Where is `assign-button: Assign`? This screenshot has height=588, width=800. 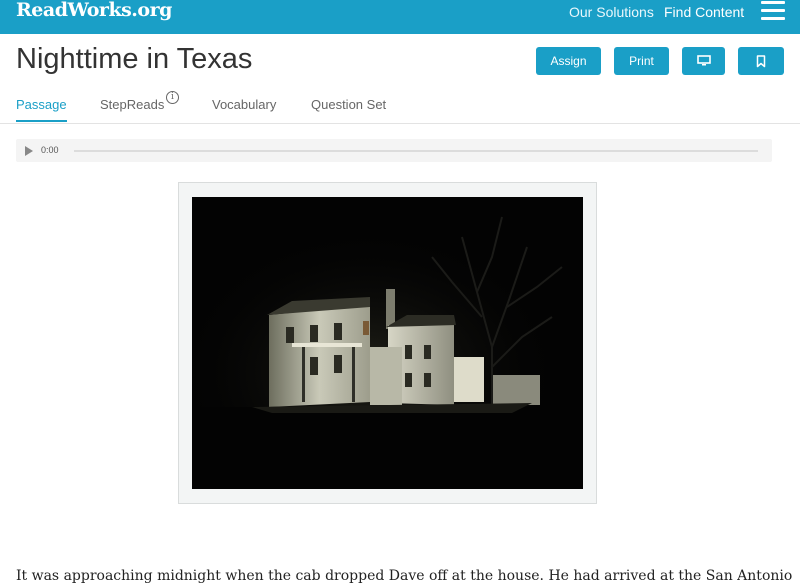
assign-button: Assign is located at coordinates (568, 61).